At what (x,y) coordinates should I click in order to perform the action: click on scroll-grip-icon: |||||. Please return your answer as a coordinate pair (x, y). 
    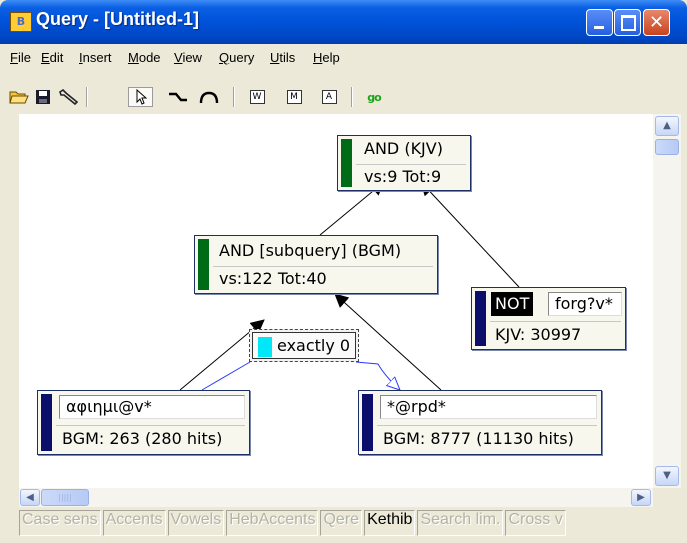
    Looking at the image, I should click on (65, 497).